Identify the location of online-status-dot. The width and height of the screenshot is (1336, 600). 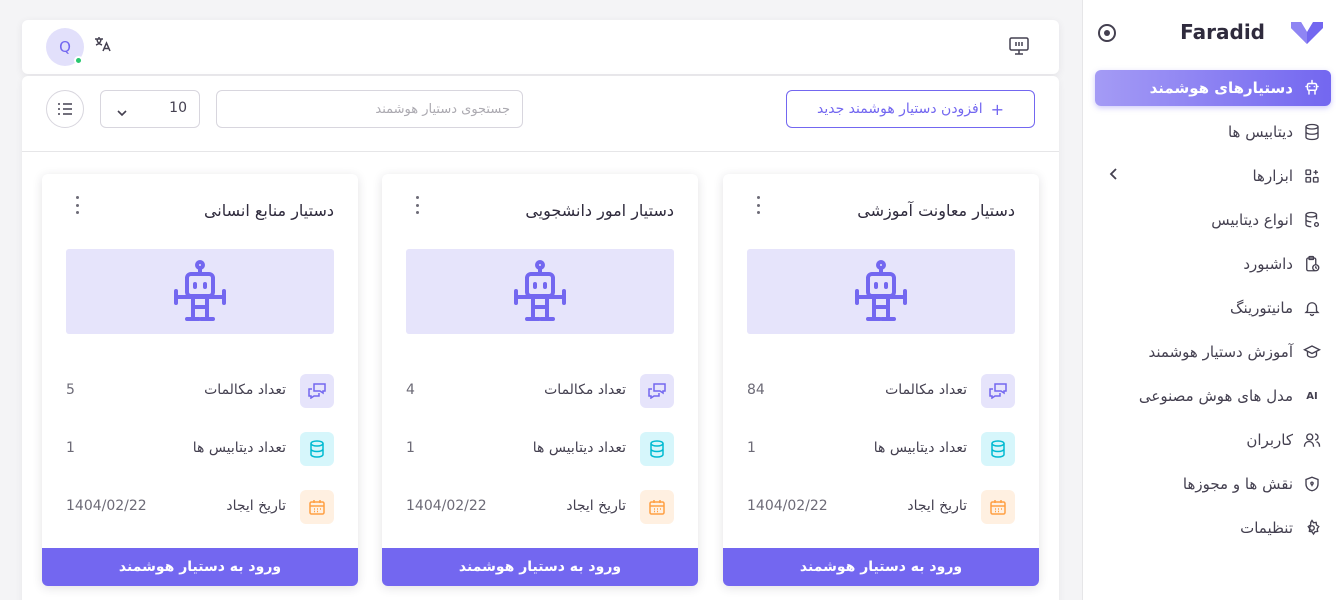
(78, 60).